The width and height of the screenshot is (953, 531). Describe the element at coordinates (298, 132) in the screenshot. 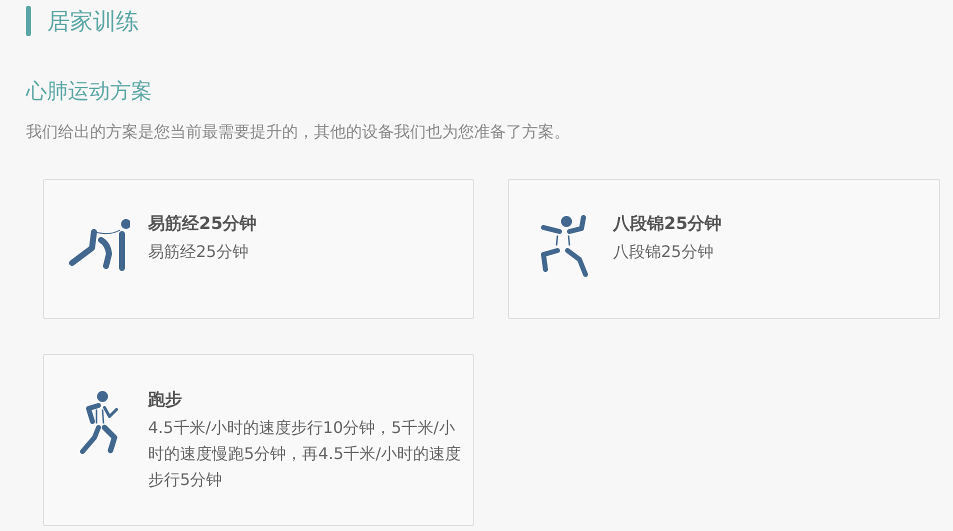

I see `section-description: 我们给出的方案是您当前最需要提升的，其他的设备我们也为您准备了方案。` at that location.